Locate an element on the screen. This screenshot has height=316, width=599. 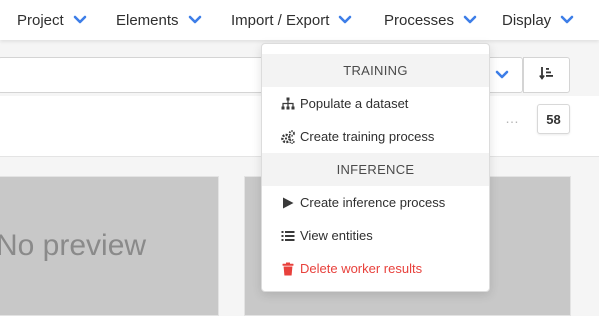
play-icon is located at coordinates (288, 203).